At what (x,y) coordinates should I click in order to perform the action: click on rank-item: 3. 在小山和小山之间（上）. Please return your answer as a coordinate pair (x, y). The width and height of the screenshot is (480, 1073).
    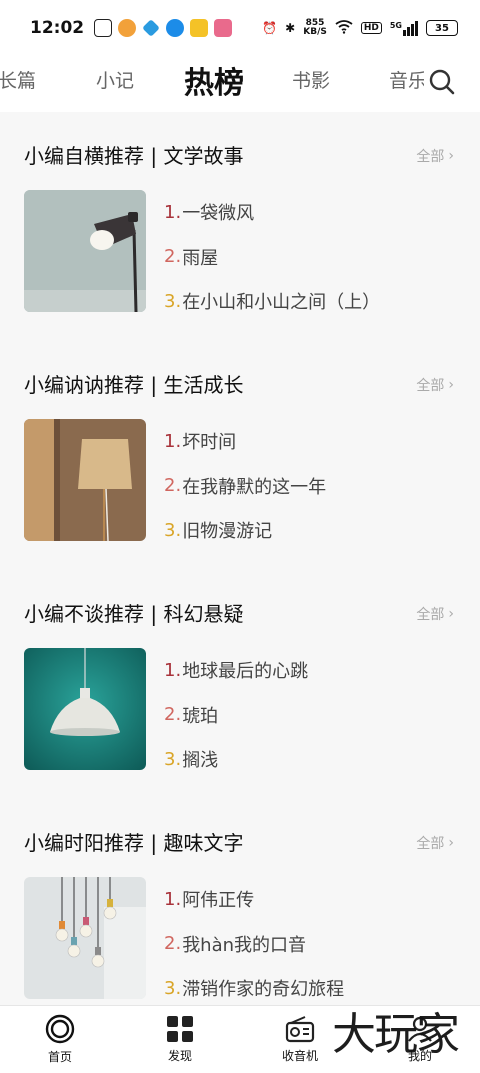
    Looking at the image, I should click on (309, 301).